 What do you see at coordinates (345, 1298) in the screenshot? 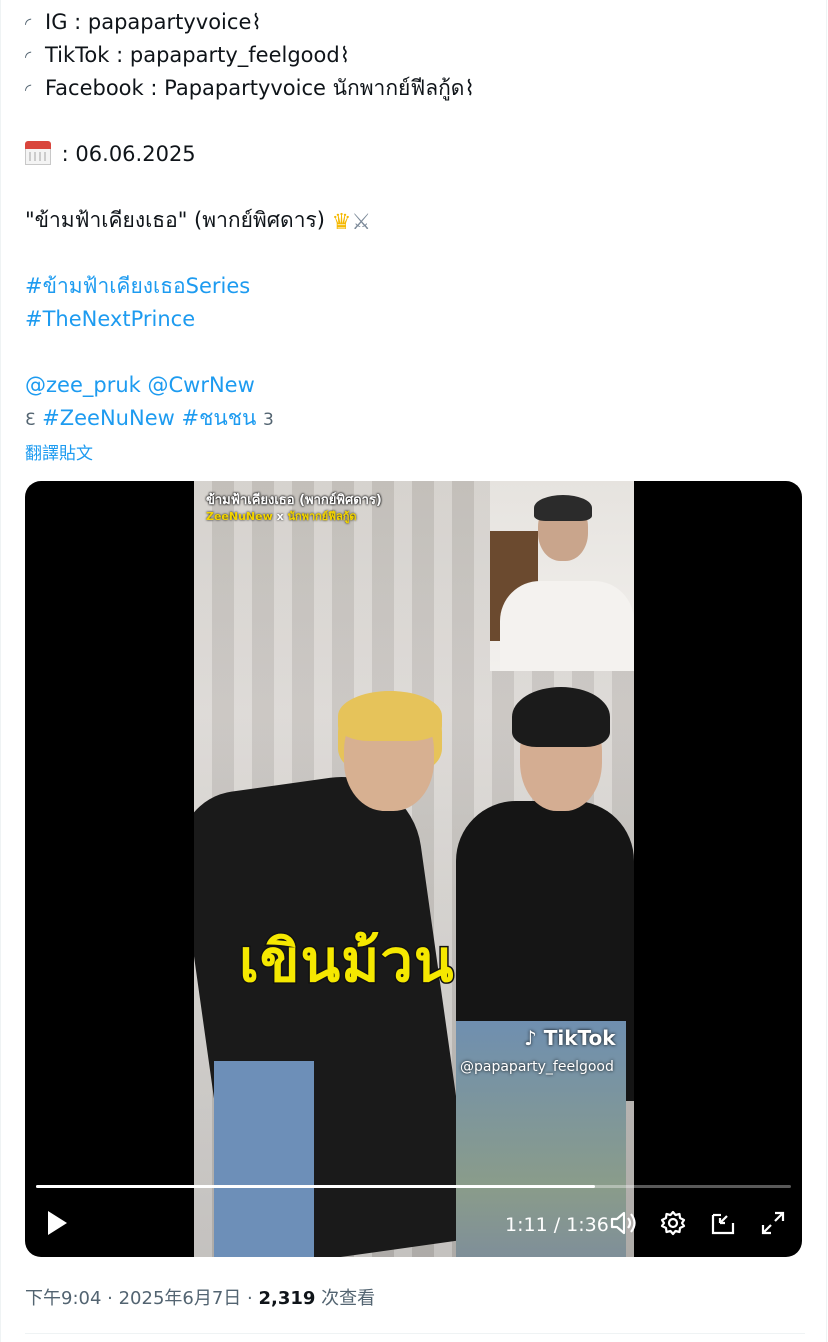
I see `views-label: 次查看` at bounding box center [345, 1298].